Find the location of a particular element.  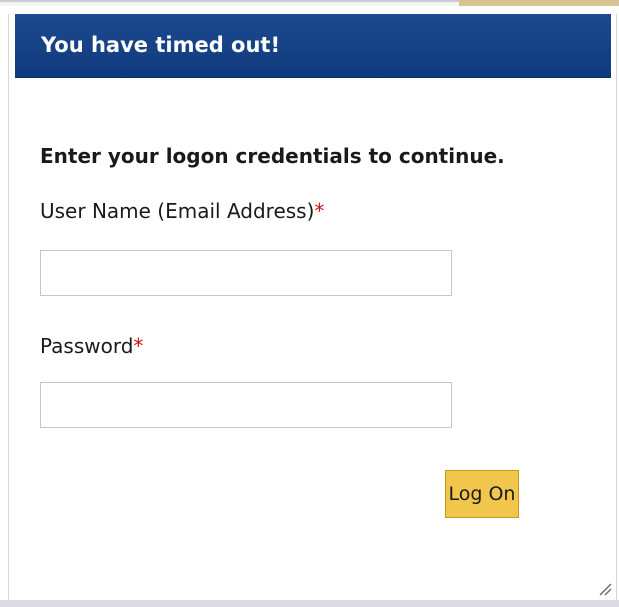

background-top-strip is located at coordinates (309, 3).